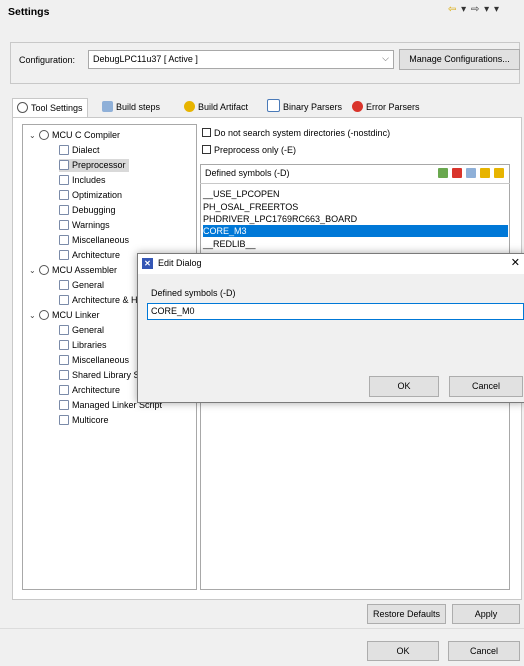 This screenshot has width=524, height=666. I want to click on tree-node-linker-miscellaneous: Miscellaneous, so click(94, 360).